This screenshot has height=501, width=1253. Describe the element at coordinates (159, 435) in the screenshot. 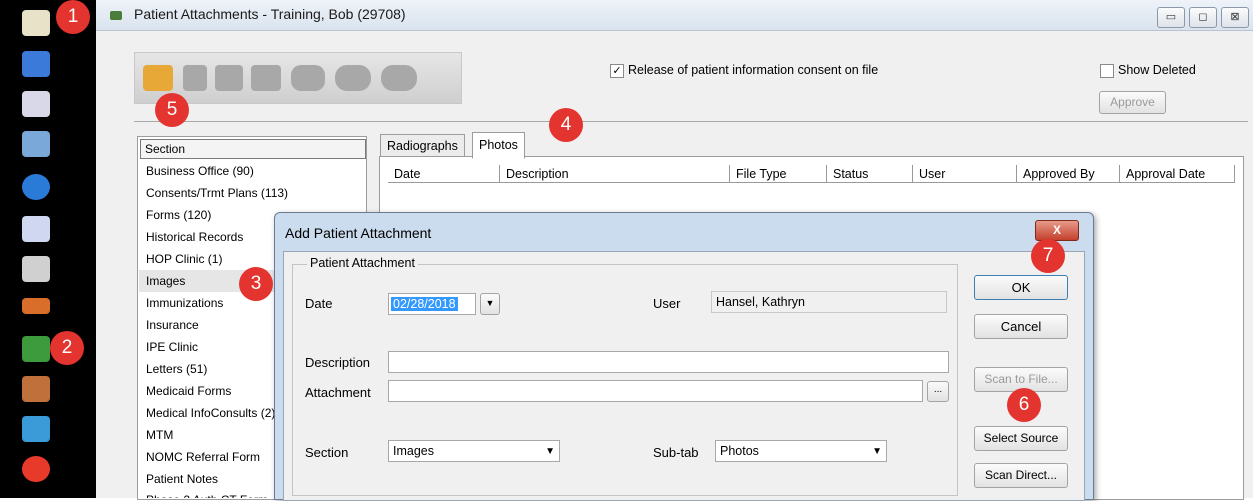

I see `section-item-mtm: MTM` at that location.